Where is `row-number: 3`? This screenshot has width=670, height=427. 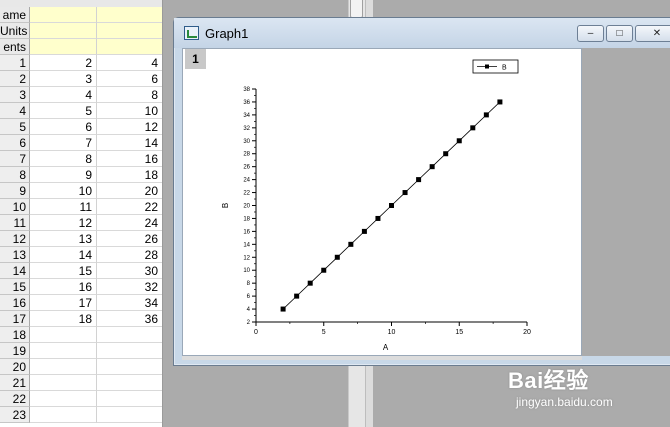 row-number: 3 is located at coordinates (15, 95).